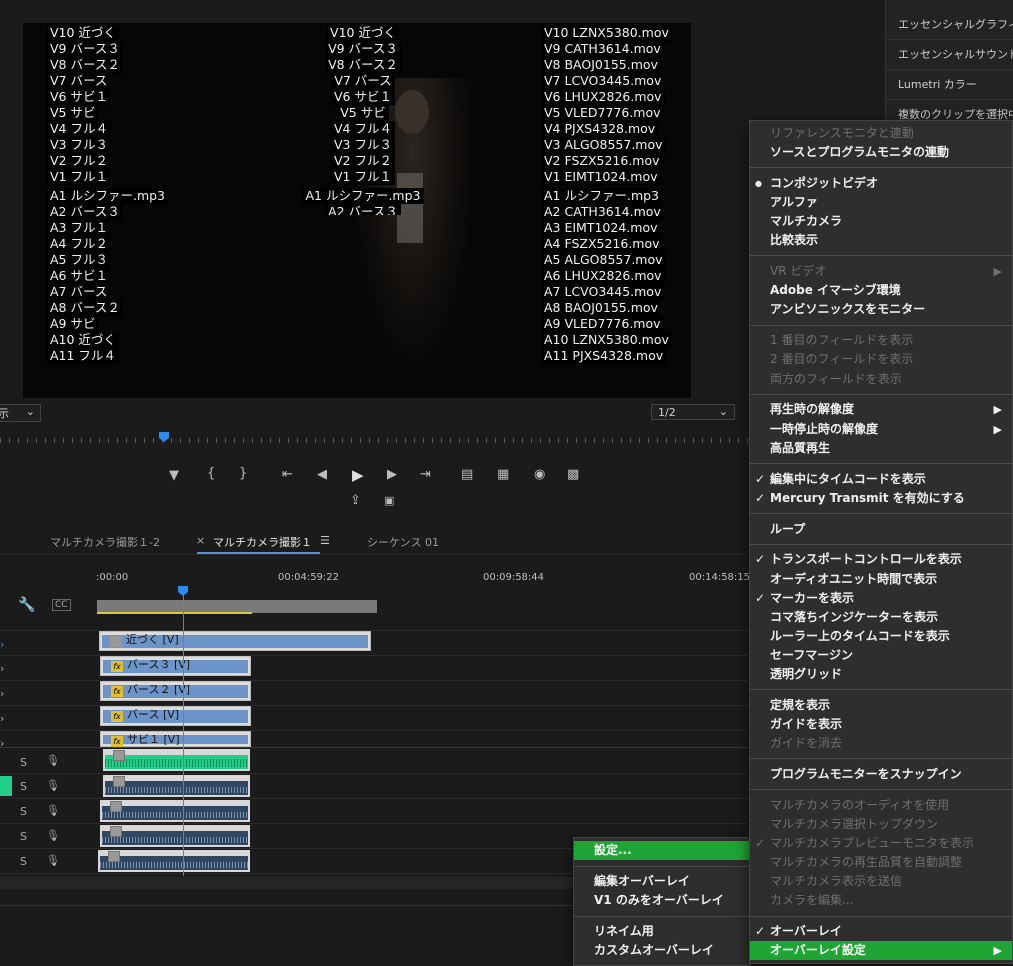 The width and height of the screenshot is (1013, 966). I want to click on menu-item: マルチカメラ, so click(881, 221).